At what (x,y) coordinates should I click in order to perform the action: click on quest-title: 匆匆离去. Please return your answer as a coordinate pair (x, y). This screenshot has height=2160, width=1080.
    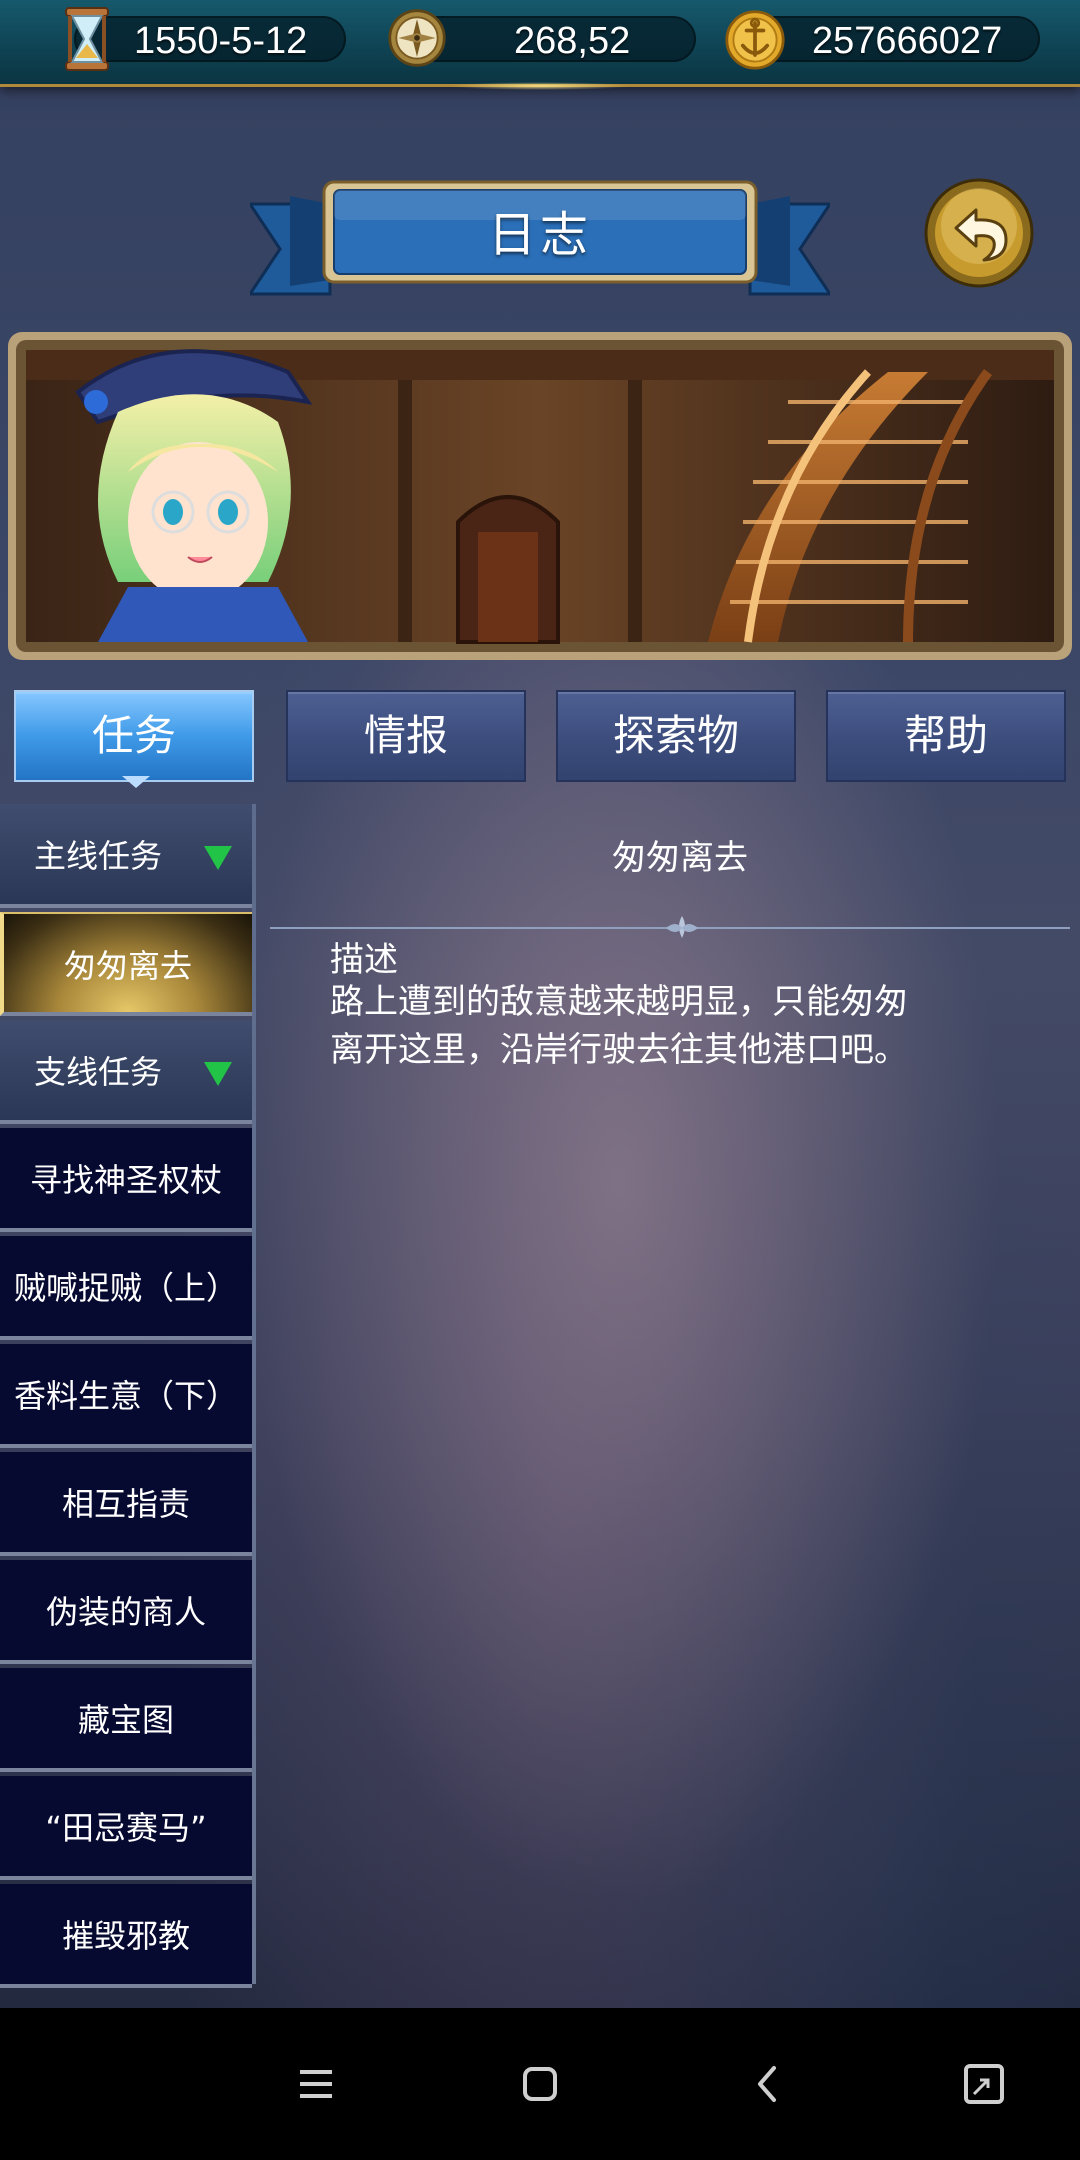
    Looking at the image, I should click on (680, 858).